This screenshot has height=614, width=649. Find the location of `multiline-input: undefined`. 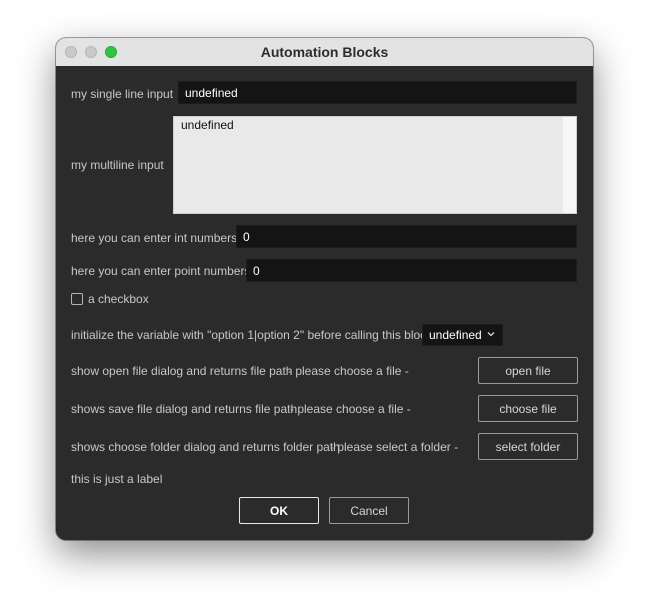

multiline-input: undefined is located at coordinates (375, 165).